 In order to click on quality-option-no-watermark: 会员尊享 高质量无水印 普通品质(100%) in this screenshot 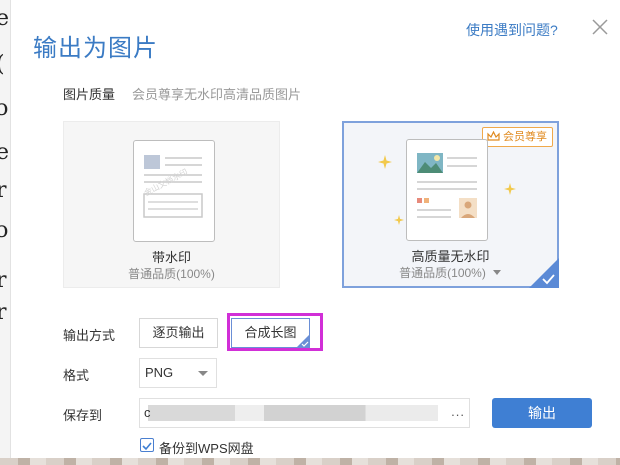, I will do `click(450, 204)`.